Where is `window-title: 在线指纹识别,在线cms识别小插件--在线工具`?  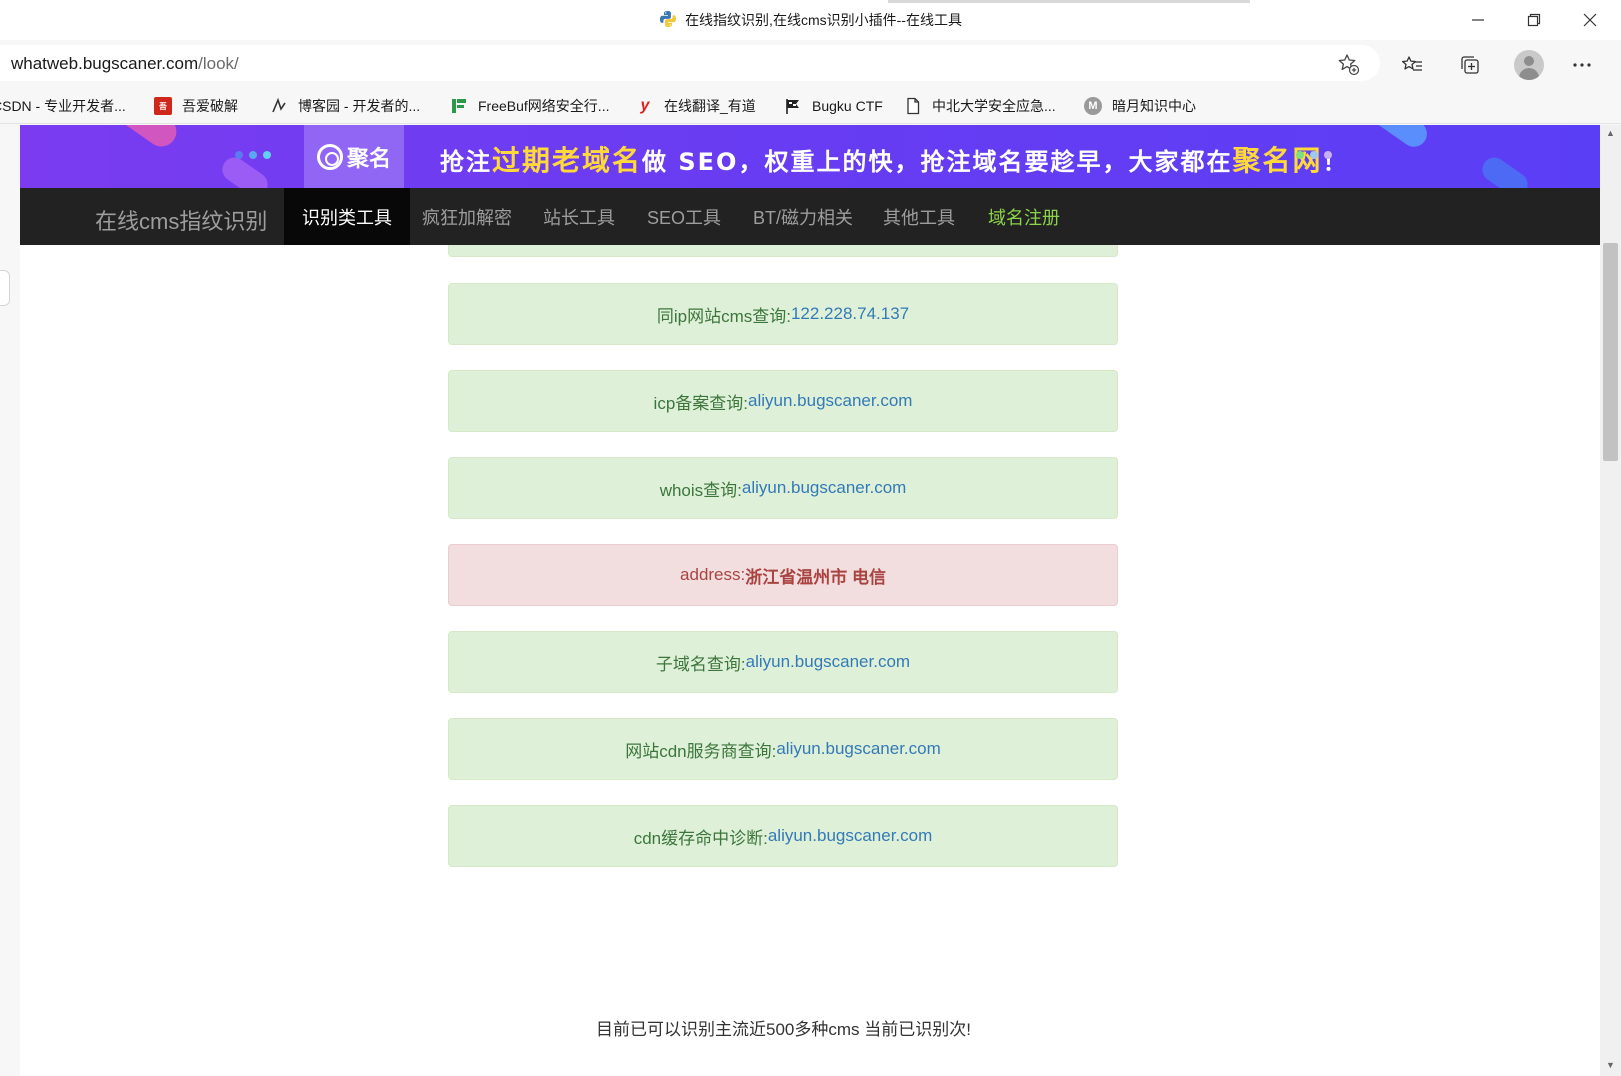
window-title: 在线指纹识别,在线cms识别小插件--在线工具 is located at coordinates (810, 20).